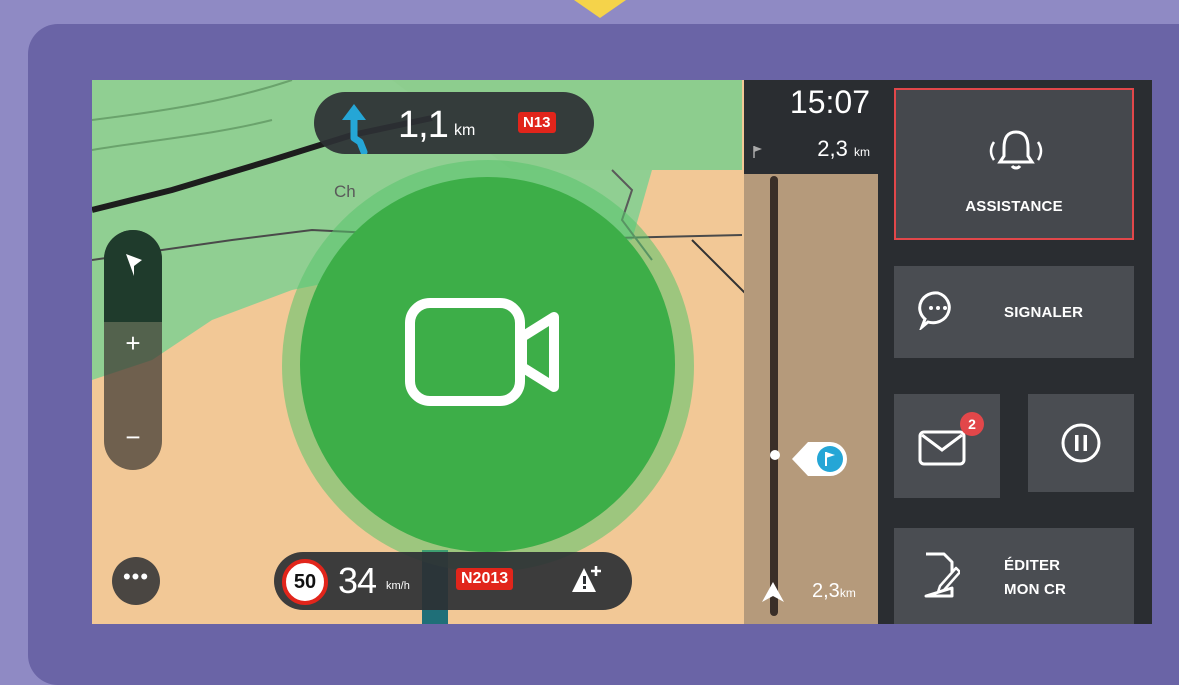  What do you see at coordinates (485, 579) in the screenshot?
I see `road-badge-n2013: N2013` at bounding box center [485, 579].